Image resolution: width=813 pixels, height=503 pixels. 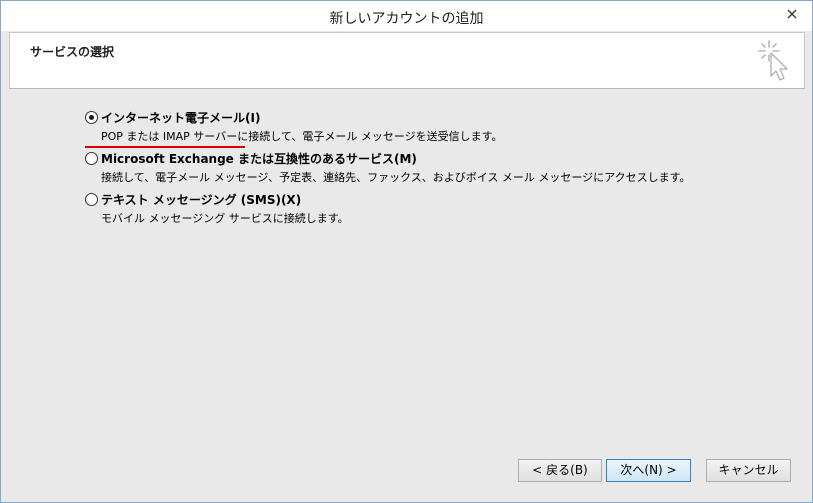 I want to click on title-bar: 新しいアカウントの追加, so click(x=406, y=16).